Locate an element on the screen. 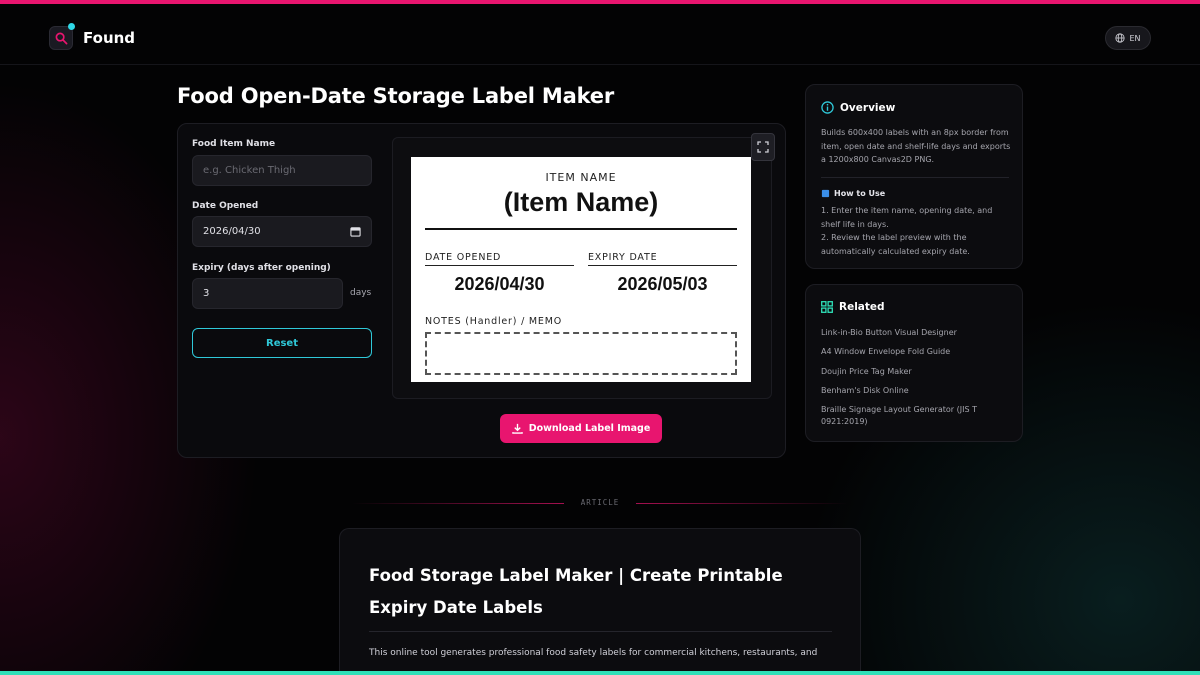  download-icon is located at coordinates (517, 428).